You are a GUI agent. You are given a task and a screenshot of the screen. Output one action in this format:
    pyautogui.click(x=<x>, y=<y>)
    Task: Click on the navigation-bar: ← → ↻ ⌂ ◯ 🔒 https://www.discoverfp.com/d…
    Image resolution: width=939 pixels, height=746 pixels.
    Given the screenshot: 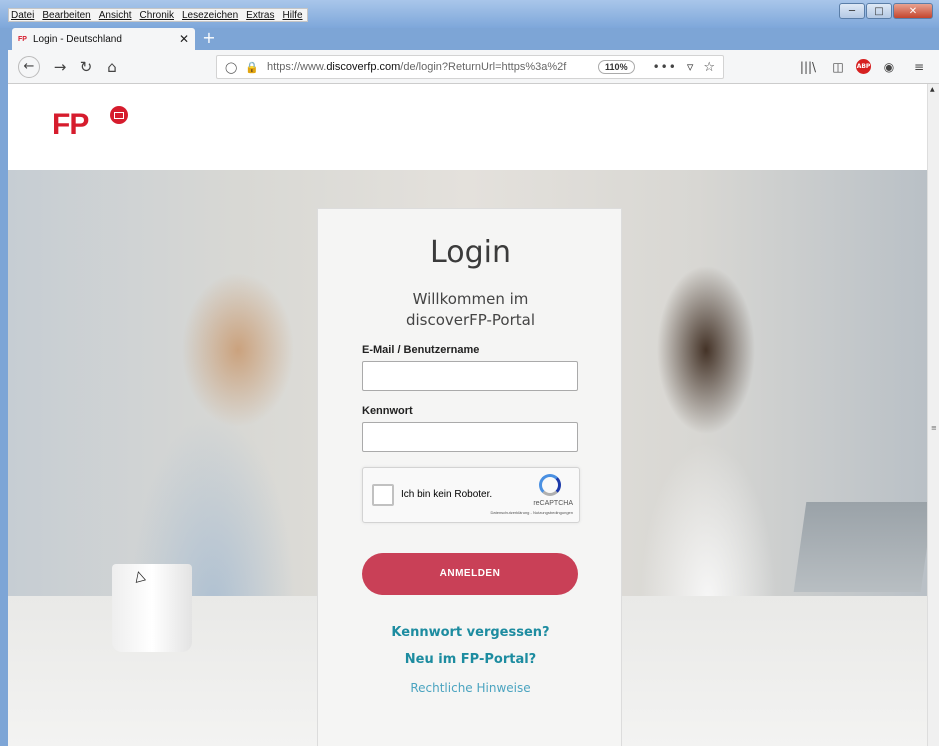 What is the action you would take?
    pyautogui.click(x=473, y=67)
    